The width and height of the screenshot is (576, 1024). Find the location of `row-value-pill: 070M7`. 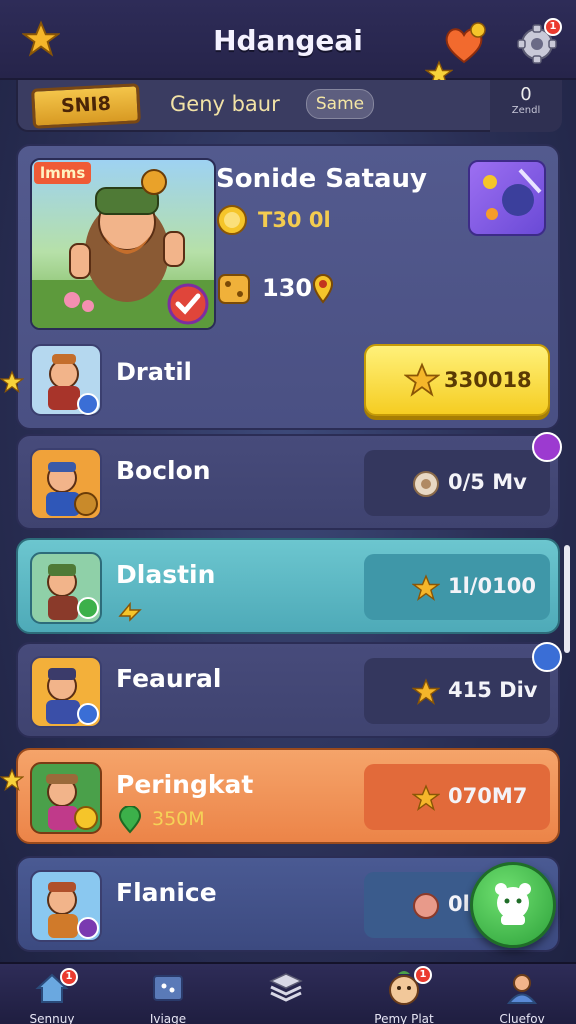

row-value-pill: 070M7 is located at coordinates (457, 797).